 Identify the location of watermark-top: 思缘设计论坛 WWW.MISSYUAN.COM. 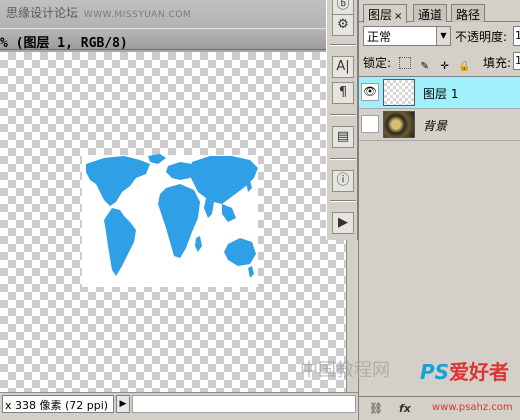
(98, 12).